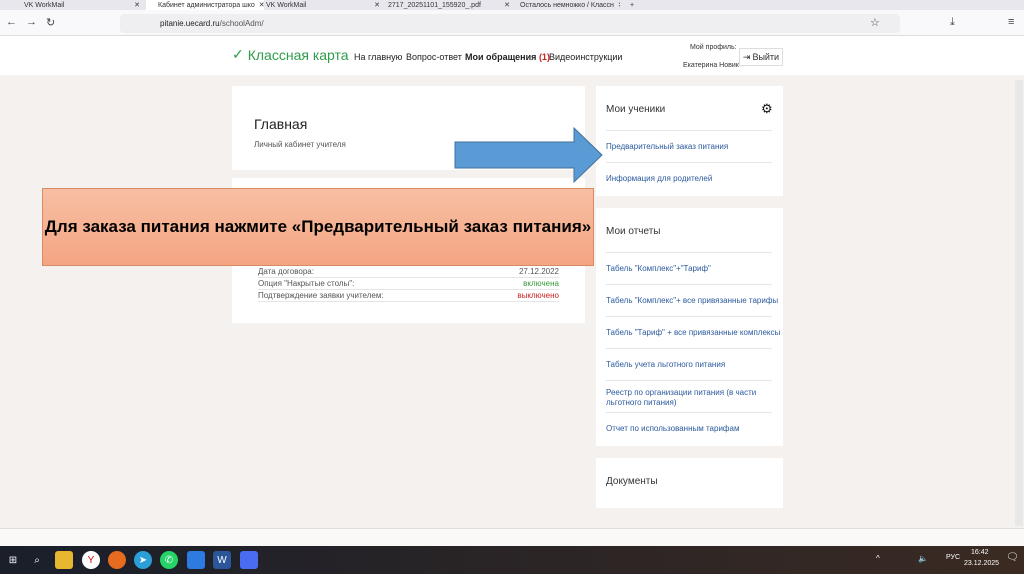 The image size is (1024, 574). I want to click on taskbar, so click(512, 560).